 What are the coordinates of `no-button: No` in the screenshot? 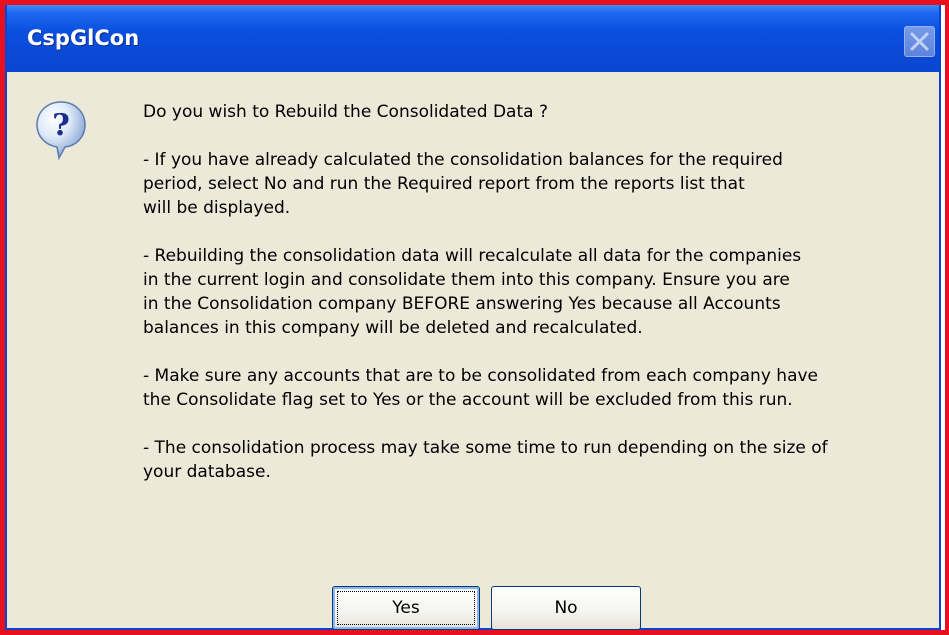 It's located at (566, 608).